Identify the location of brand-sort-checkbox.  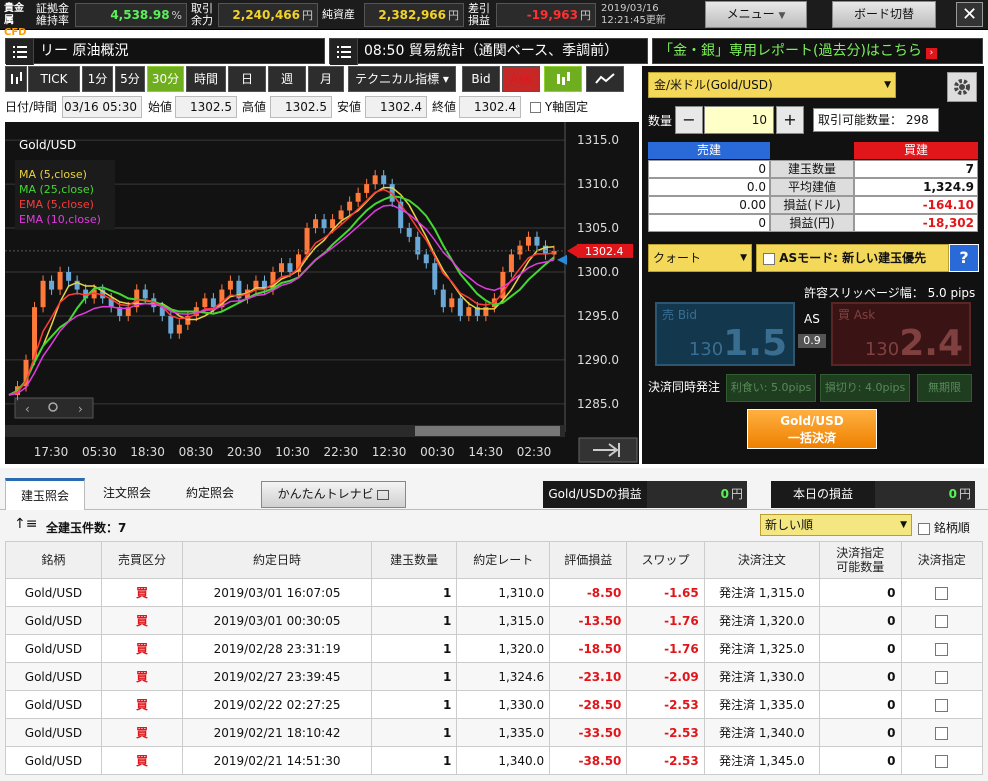
(924, 528).